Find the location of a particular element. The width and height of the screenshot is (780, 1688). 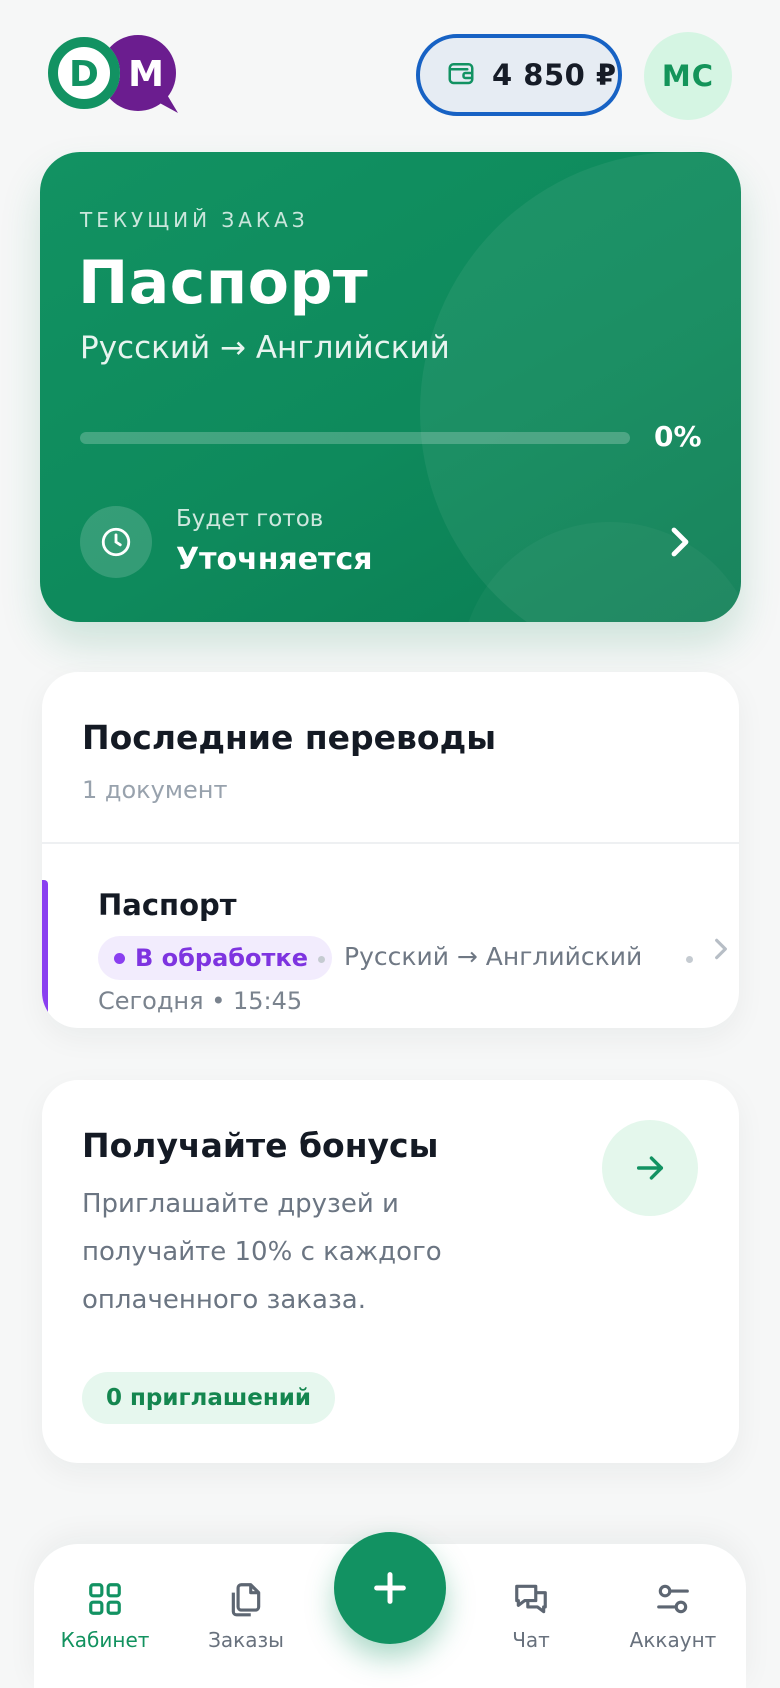

nav-item-chat: Чат is located at coordinates (531, 1625).